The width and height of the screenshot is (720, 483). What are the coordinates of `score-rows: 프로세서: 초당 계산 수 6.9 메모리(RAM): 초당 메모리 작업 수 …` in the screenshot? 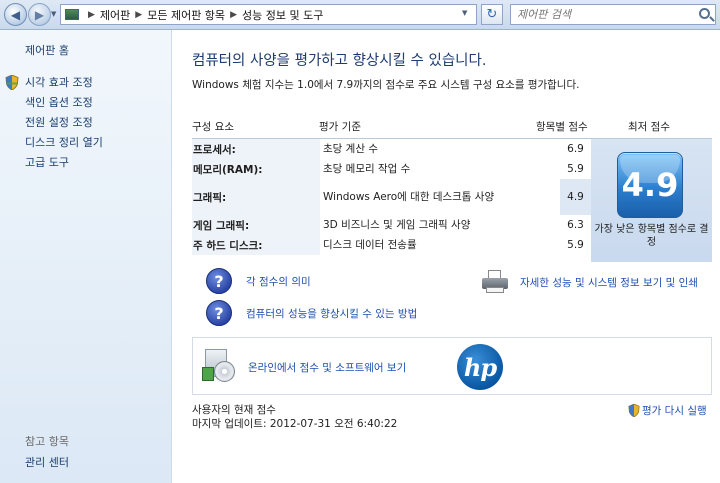 It's located at (391, 197).